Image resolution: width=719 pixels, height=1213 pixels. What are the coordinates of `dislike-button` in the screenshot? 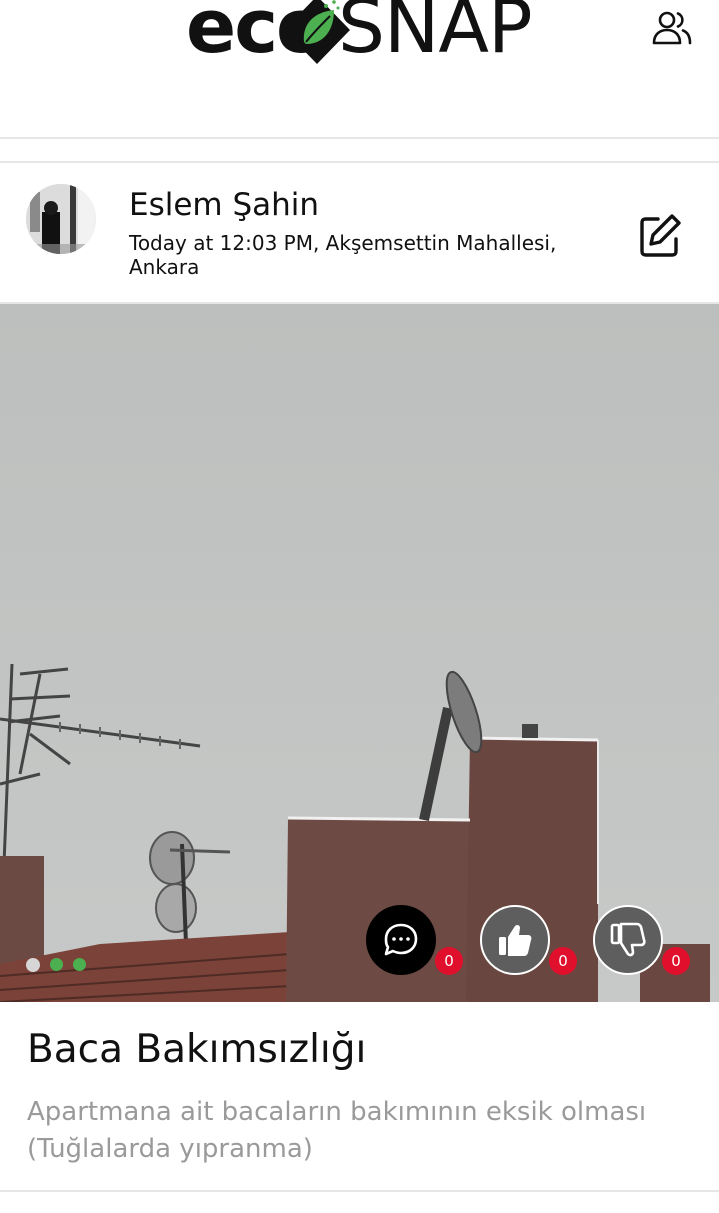 It's located at (628, 940).